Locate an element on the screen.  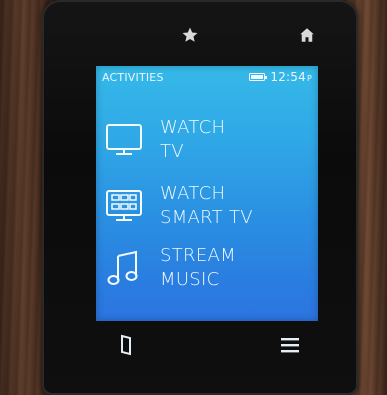
menu-icon is located at coordinates (290, 345).